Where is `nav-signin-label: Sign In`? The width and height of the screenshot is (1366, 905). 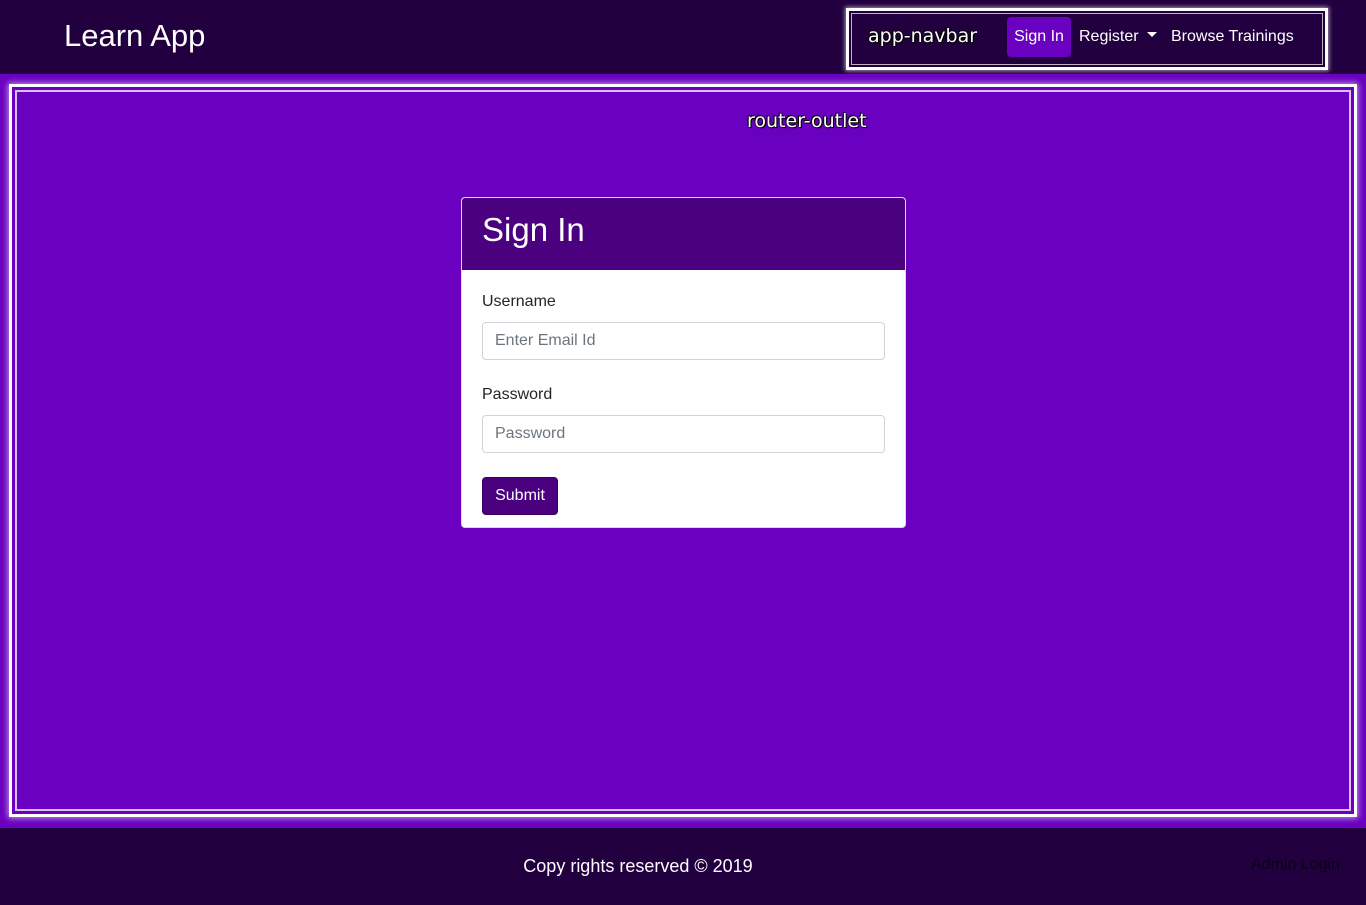 nav-signin-label: Sign In is located at coordinates (1039, 36).